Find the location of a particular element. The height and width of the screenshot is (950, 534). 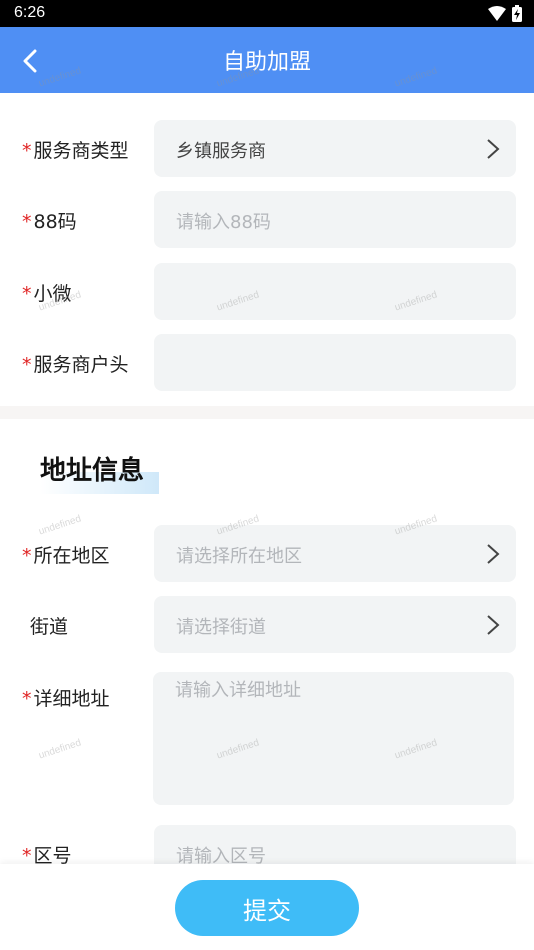

provider-type-select: 乡镇服务商 is located at coordinates (335, 148).